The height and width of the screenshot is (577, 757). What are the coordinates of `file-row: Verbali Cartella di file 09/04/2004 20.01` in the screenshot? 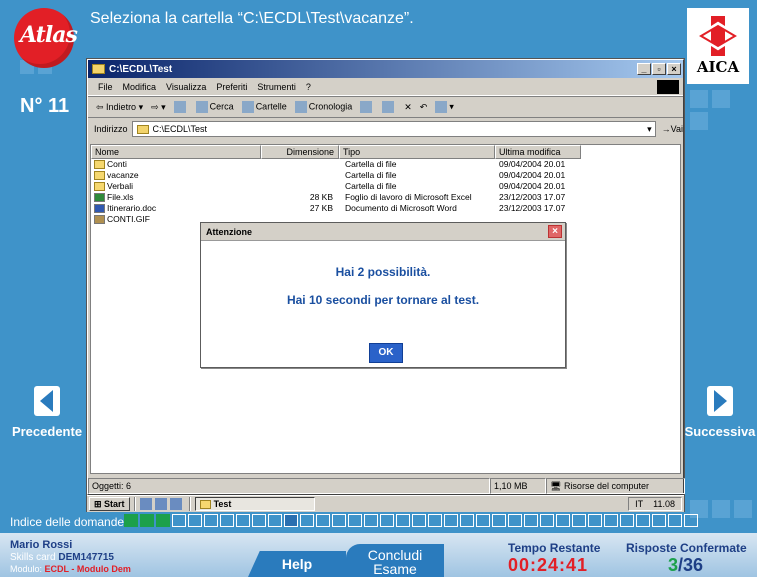 It's located at (385, 186).